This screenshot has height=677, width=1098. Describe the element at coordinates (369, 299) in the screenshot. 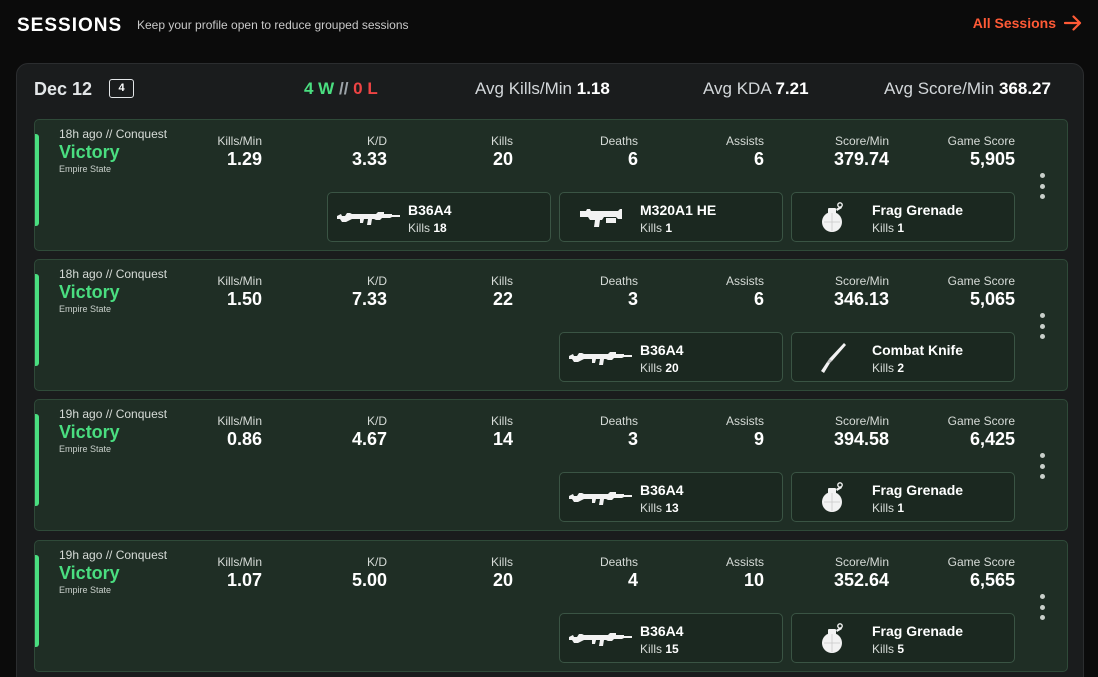

I see `stat-value: 7.33` at that location.